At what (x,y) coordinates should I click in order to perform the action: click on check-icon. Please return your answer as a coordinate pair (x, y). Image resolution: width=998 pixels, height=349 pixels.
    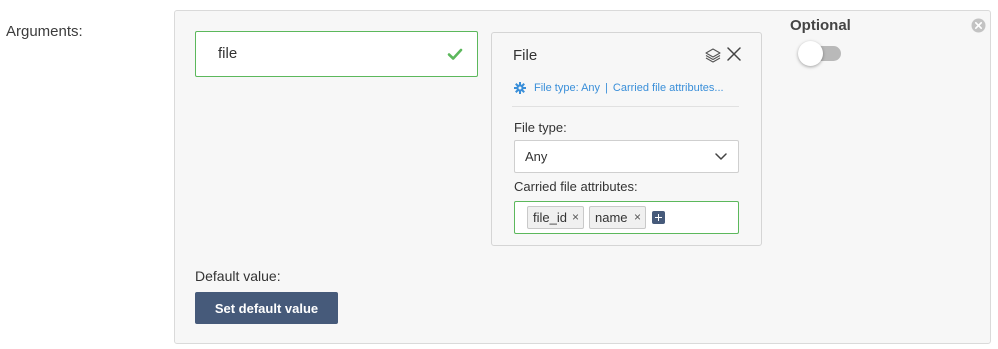
    Looking at the image, I should click on (455, 54).